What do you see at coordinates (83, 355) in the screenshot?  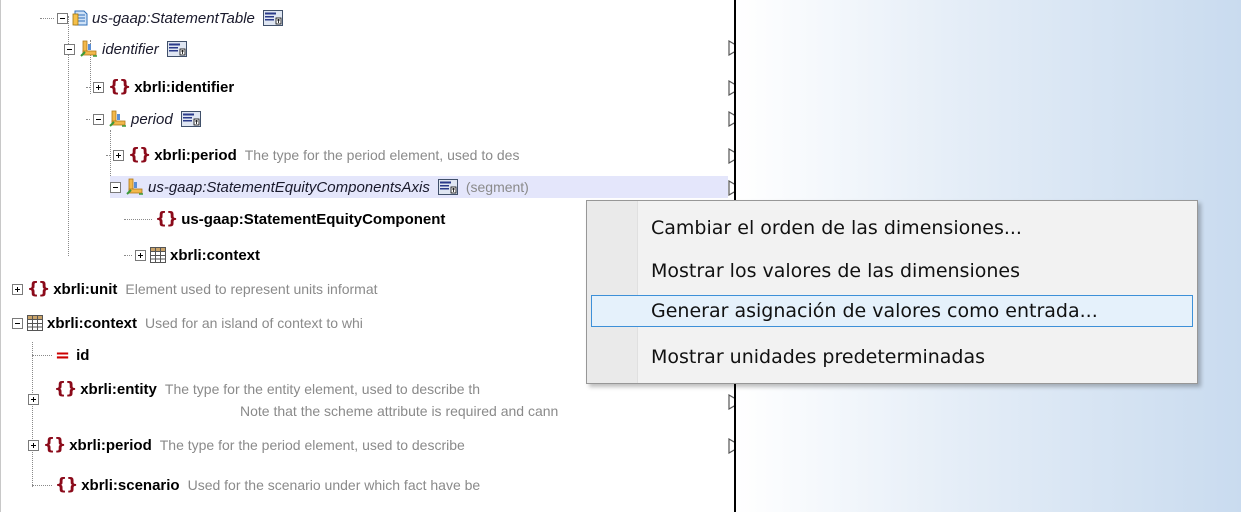 I see `node-label: id` at bounding box center [83, 355].